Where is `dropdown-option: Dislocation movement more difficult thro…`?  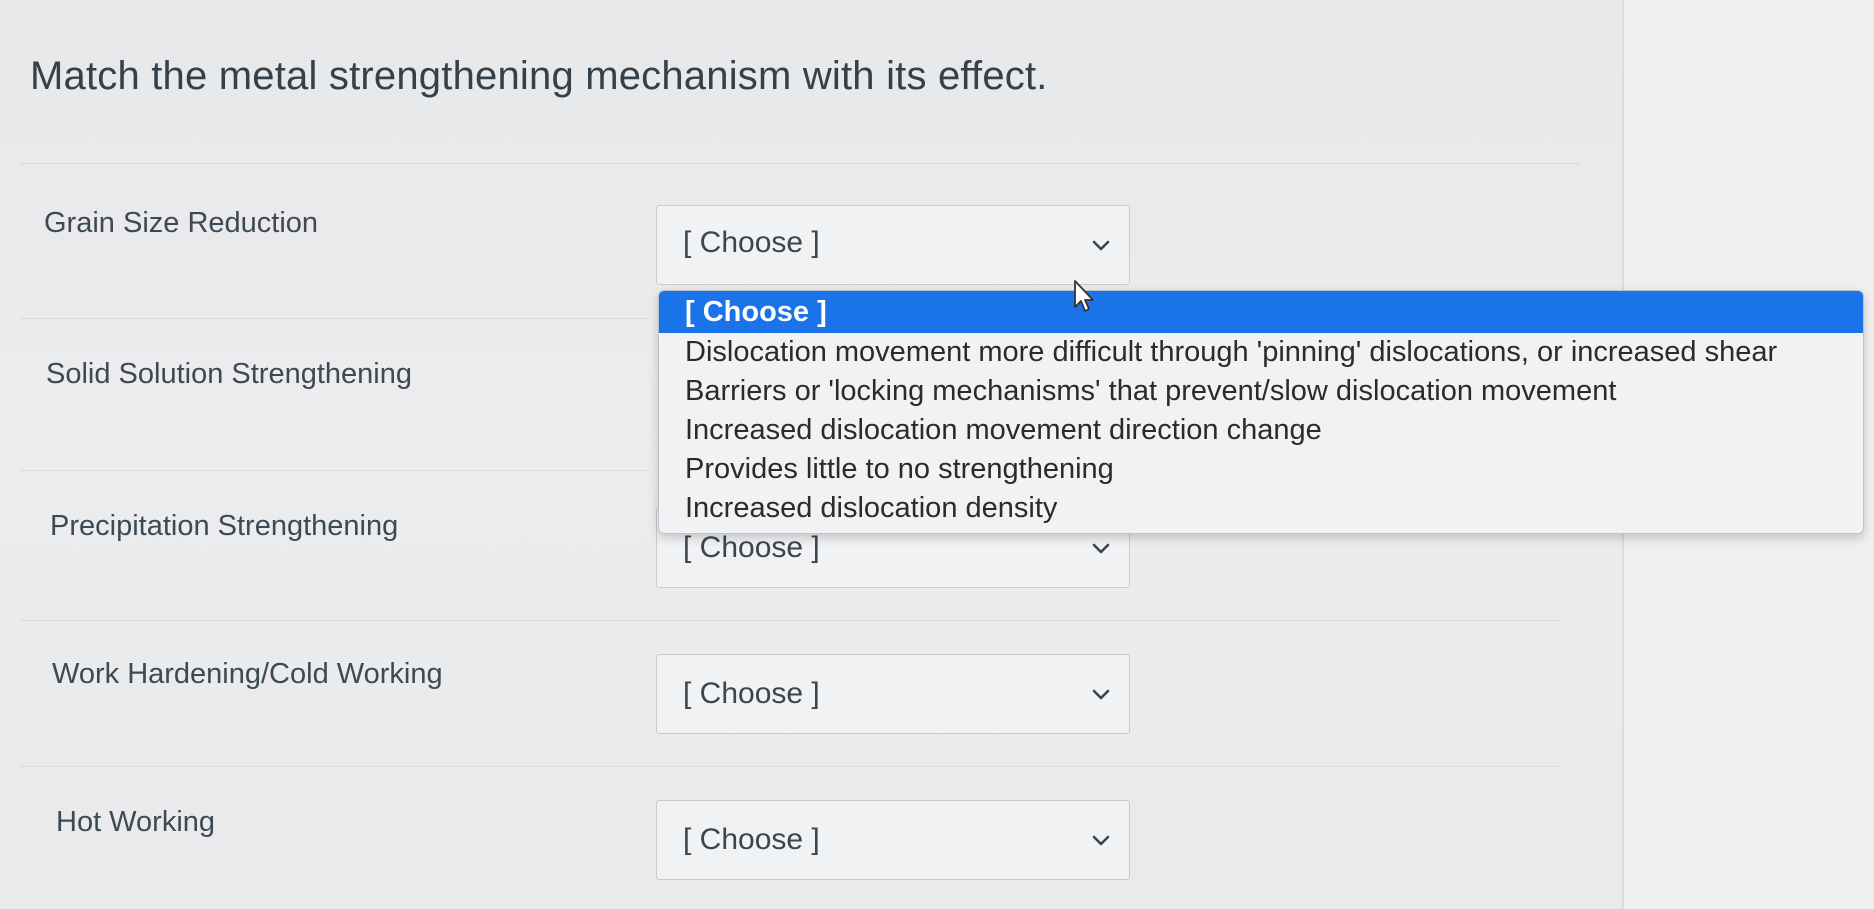 dropdown-option: Dislocation movement more difficult thro… is located at coordinates (1261, 352).